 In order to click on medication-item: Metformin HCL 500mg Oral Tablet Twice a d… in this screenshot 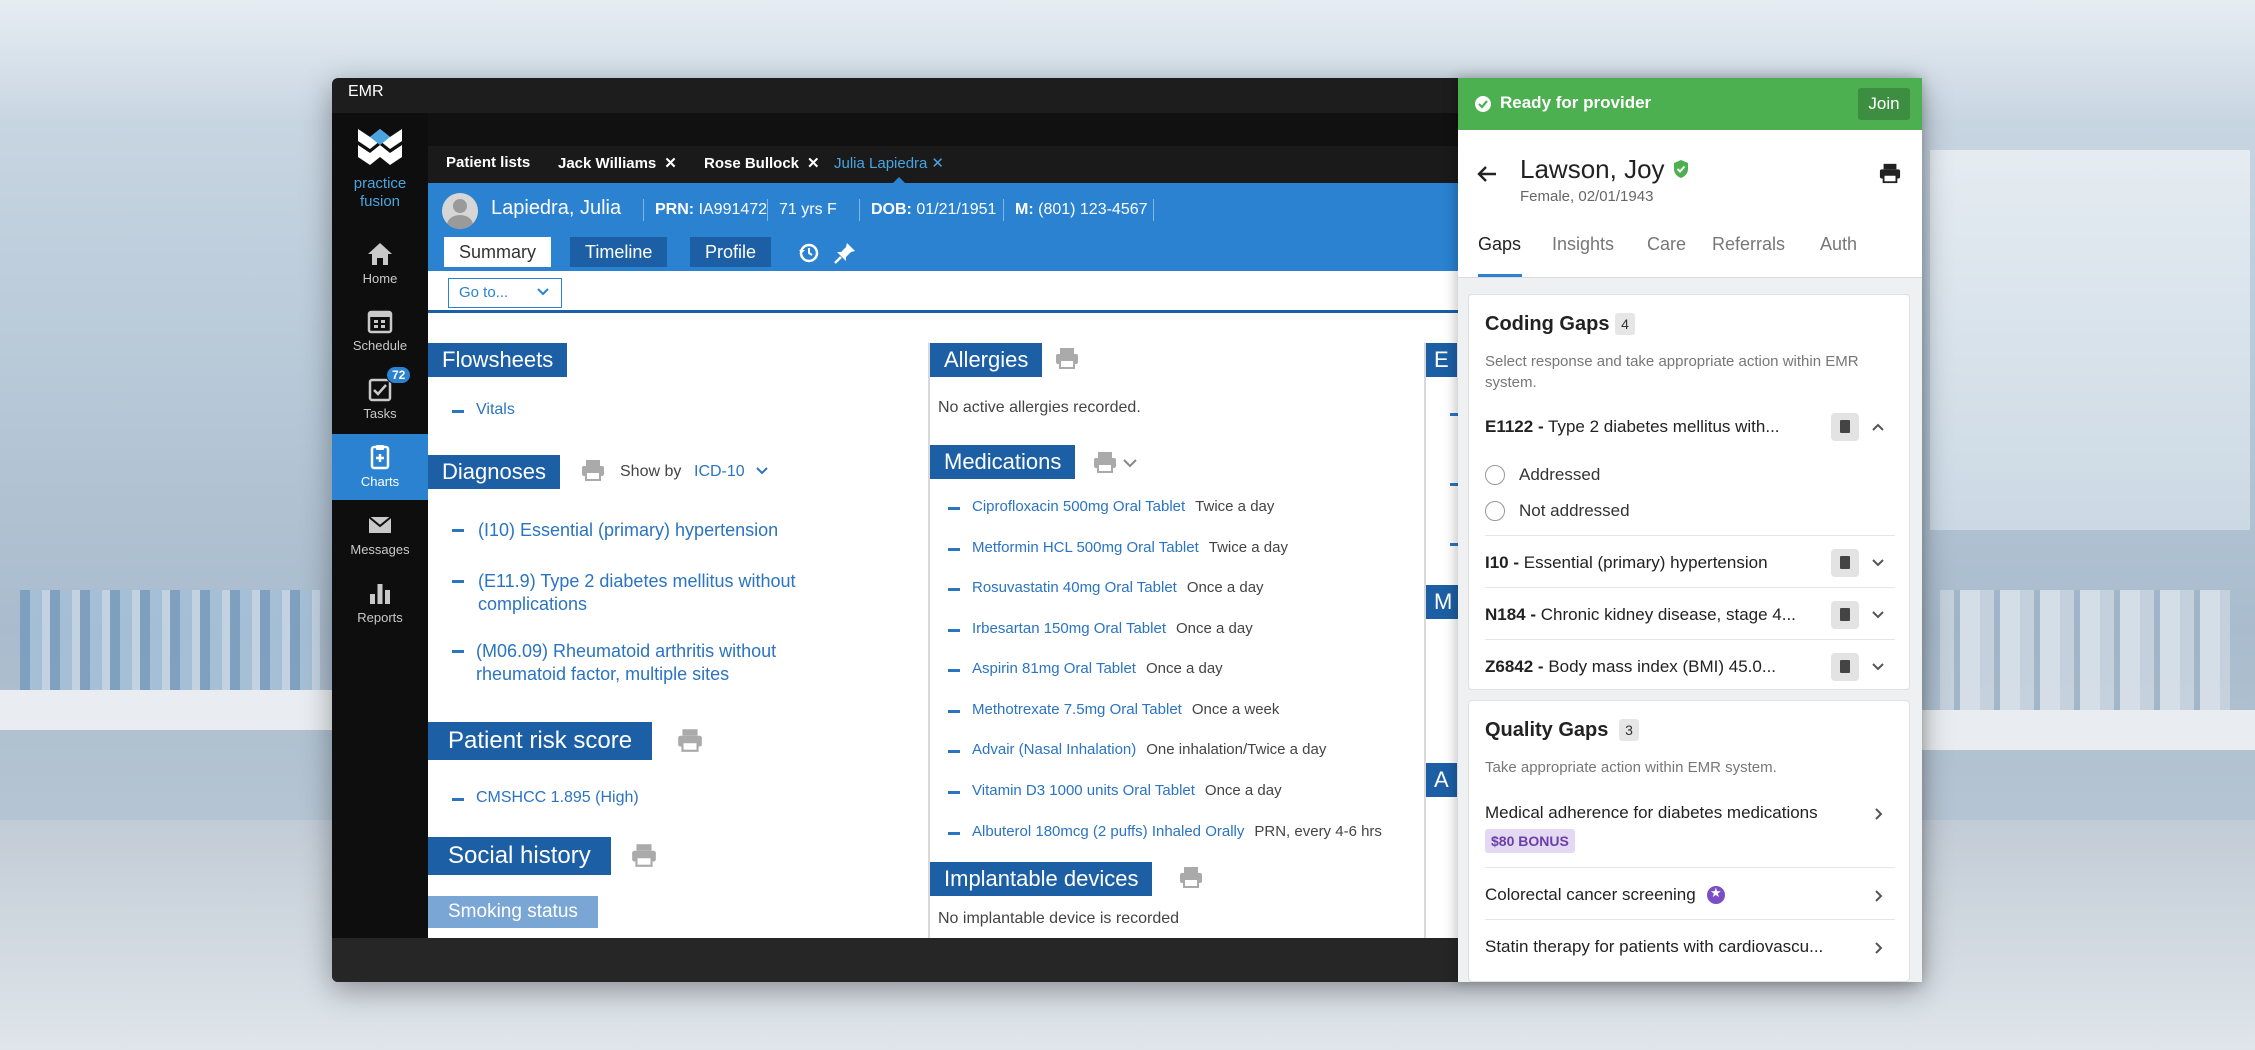, I will do `click(1130, 547)`.